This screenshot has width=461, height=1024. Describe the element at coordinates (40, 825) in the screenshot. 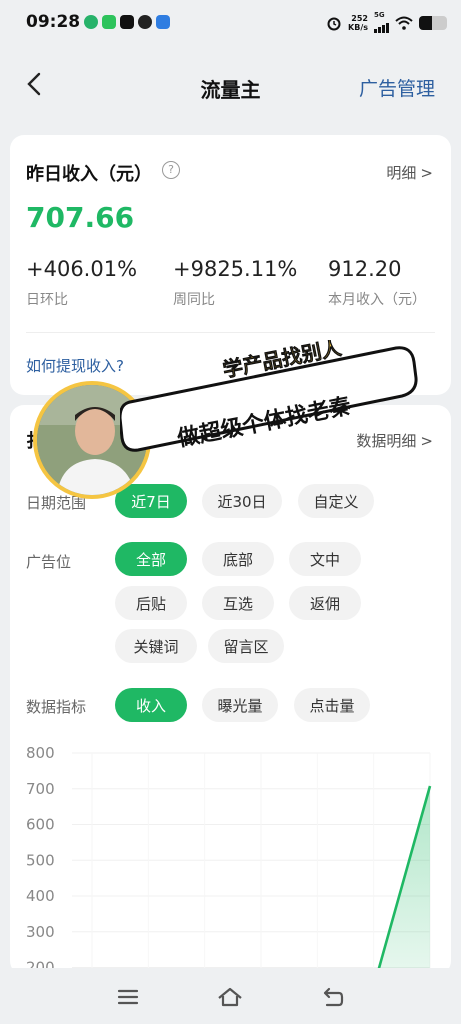

I see `y-tick-label: 600` at that location.